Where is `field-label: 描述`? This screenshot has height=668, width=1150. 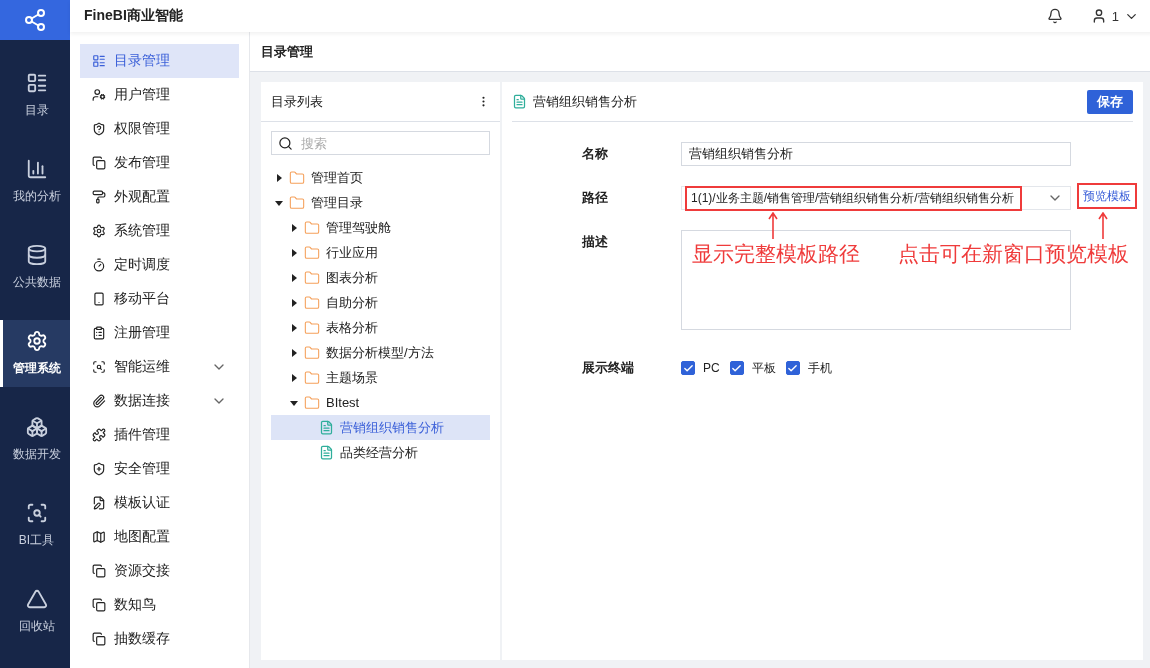 field-label: 描述 is located at coordinates (595, 242).